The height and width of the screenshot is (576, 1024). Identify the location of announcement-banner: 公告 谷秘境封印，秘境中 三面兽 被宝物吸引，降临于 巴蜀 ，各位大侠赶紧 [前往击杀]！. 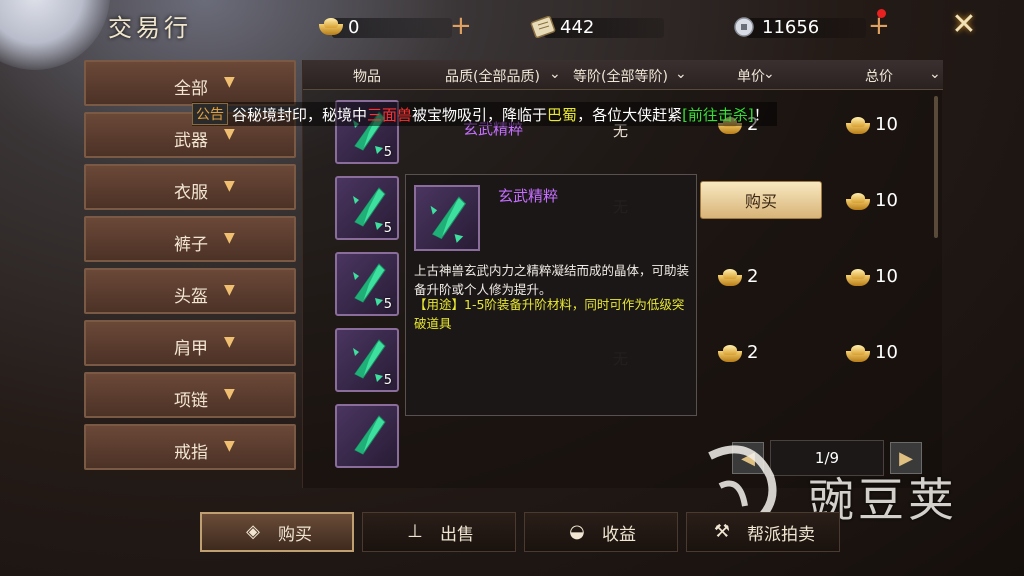
(484, 114).